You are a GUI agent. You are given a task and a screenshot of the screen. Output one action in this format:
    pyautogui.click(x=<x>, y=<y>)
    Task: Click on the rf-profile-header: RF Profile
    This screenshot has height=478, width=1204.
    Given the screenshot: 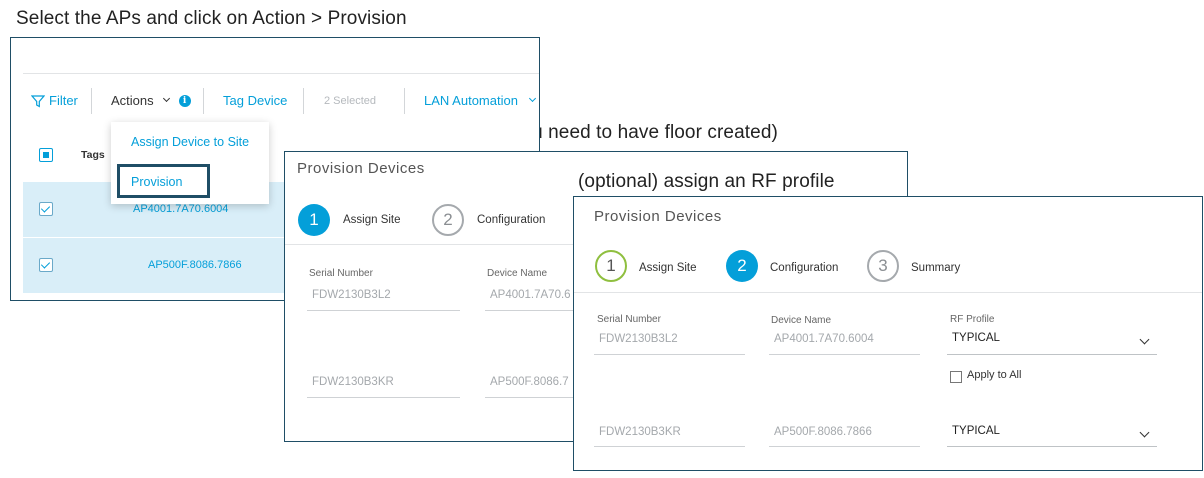 What is the action you would take?
    pyautogui.click(x=972, y=319)
    